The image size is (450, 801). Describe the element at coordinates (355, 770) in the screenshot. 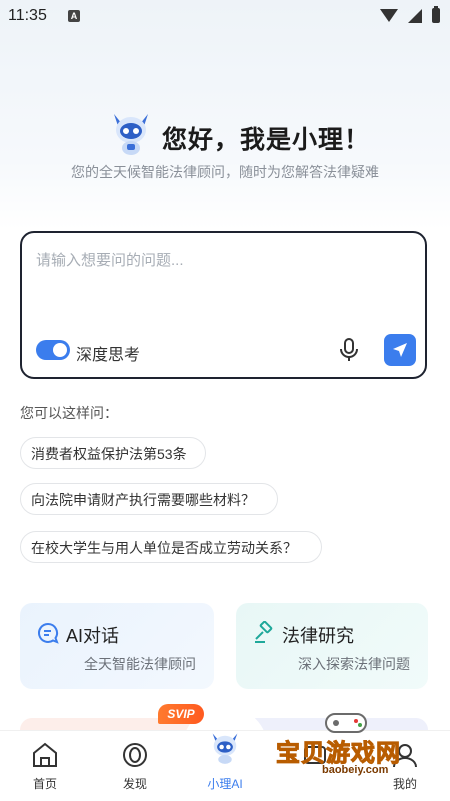

I see `watermark-url: baobeiy.com` at that location.